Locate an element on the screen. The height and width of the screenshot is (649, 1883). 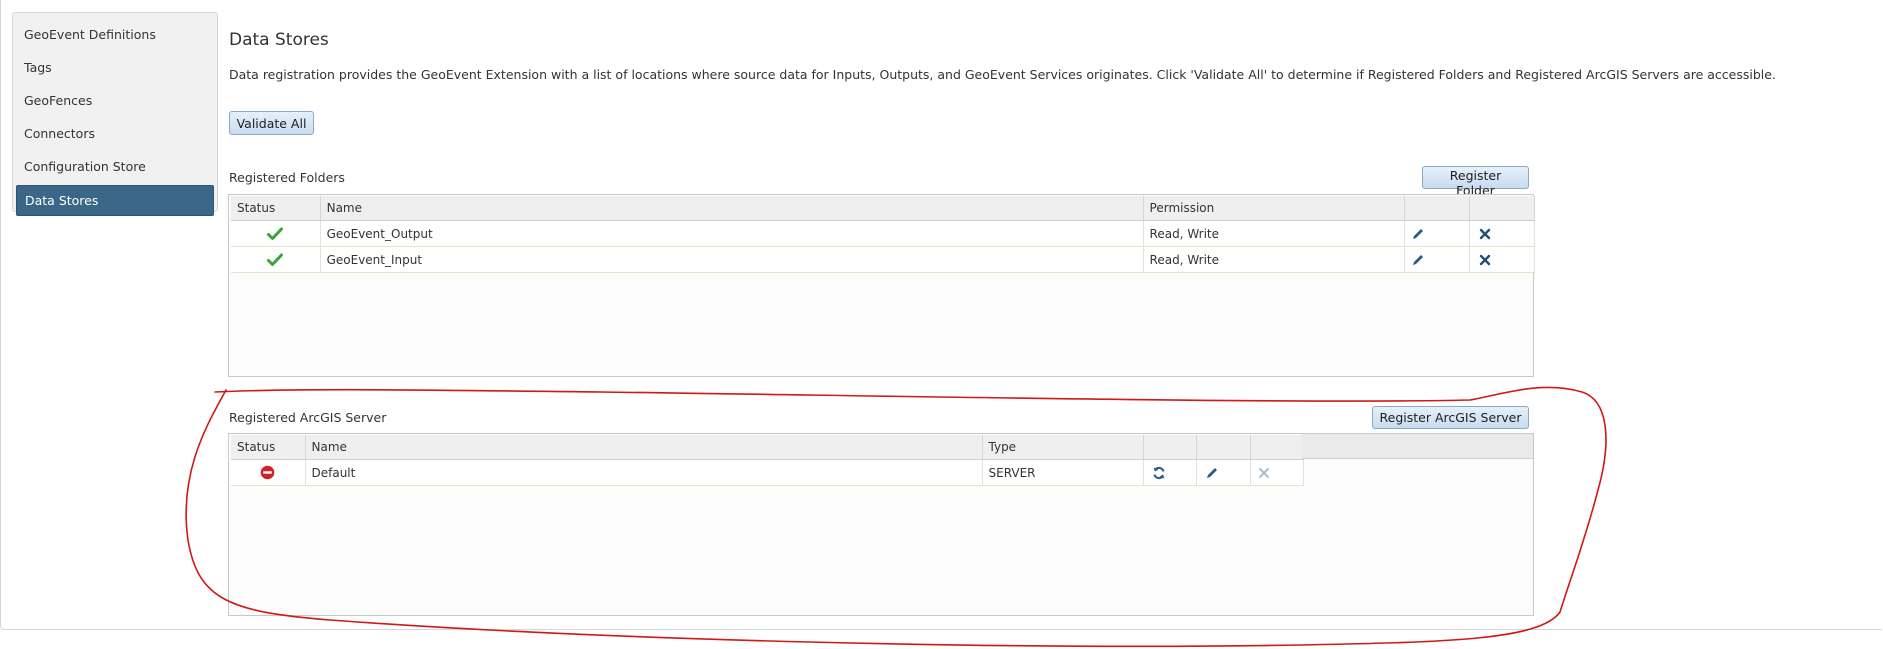
page-title: Data Stores is located at coordinates (279, 40).